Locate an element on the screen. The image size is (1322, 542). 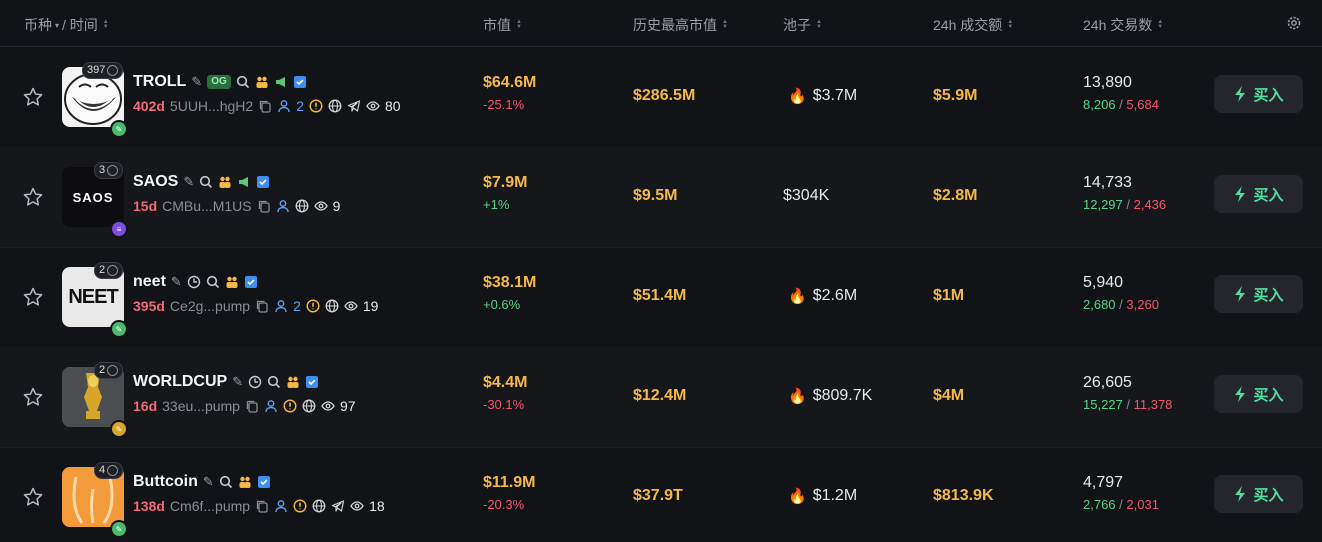
header-time-label: / 时间 is located at coordinates (80, 25).